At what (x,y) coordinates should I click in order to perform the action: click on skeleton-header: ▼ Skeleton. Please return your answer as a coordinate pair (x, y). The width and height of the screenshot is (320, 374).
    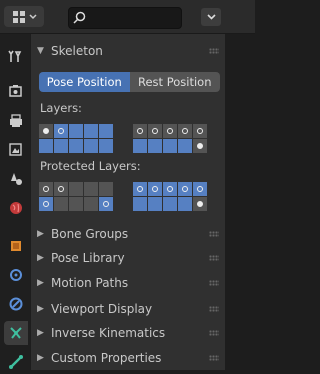
    Looking at the image, I should click on (128, 51).